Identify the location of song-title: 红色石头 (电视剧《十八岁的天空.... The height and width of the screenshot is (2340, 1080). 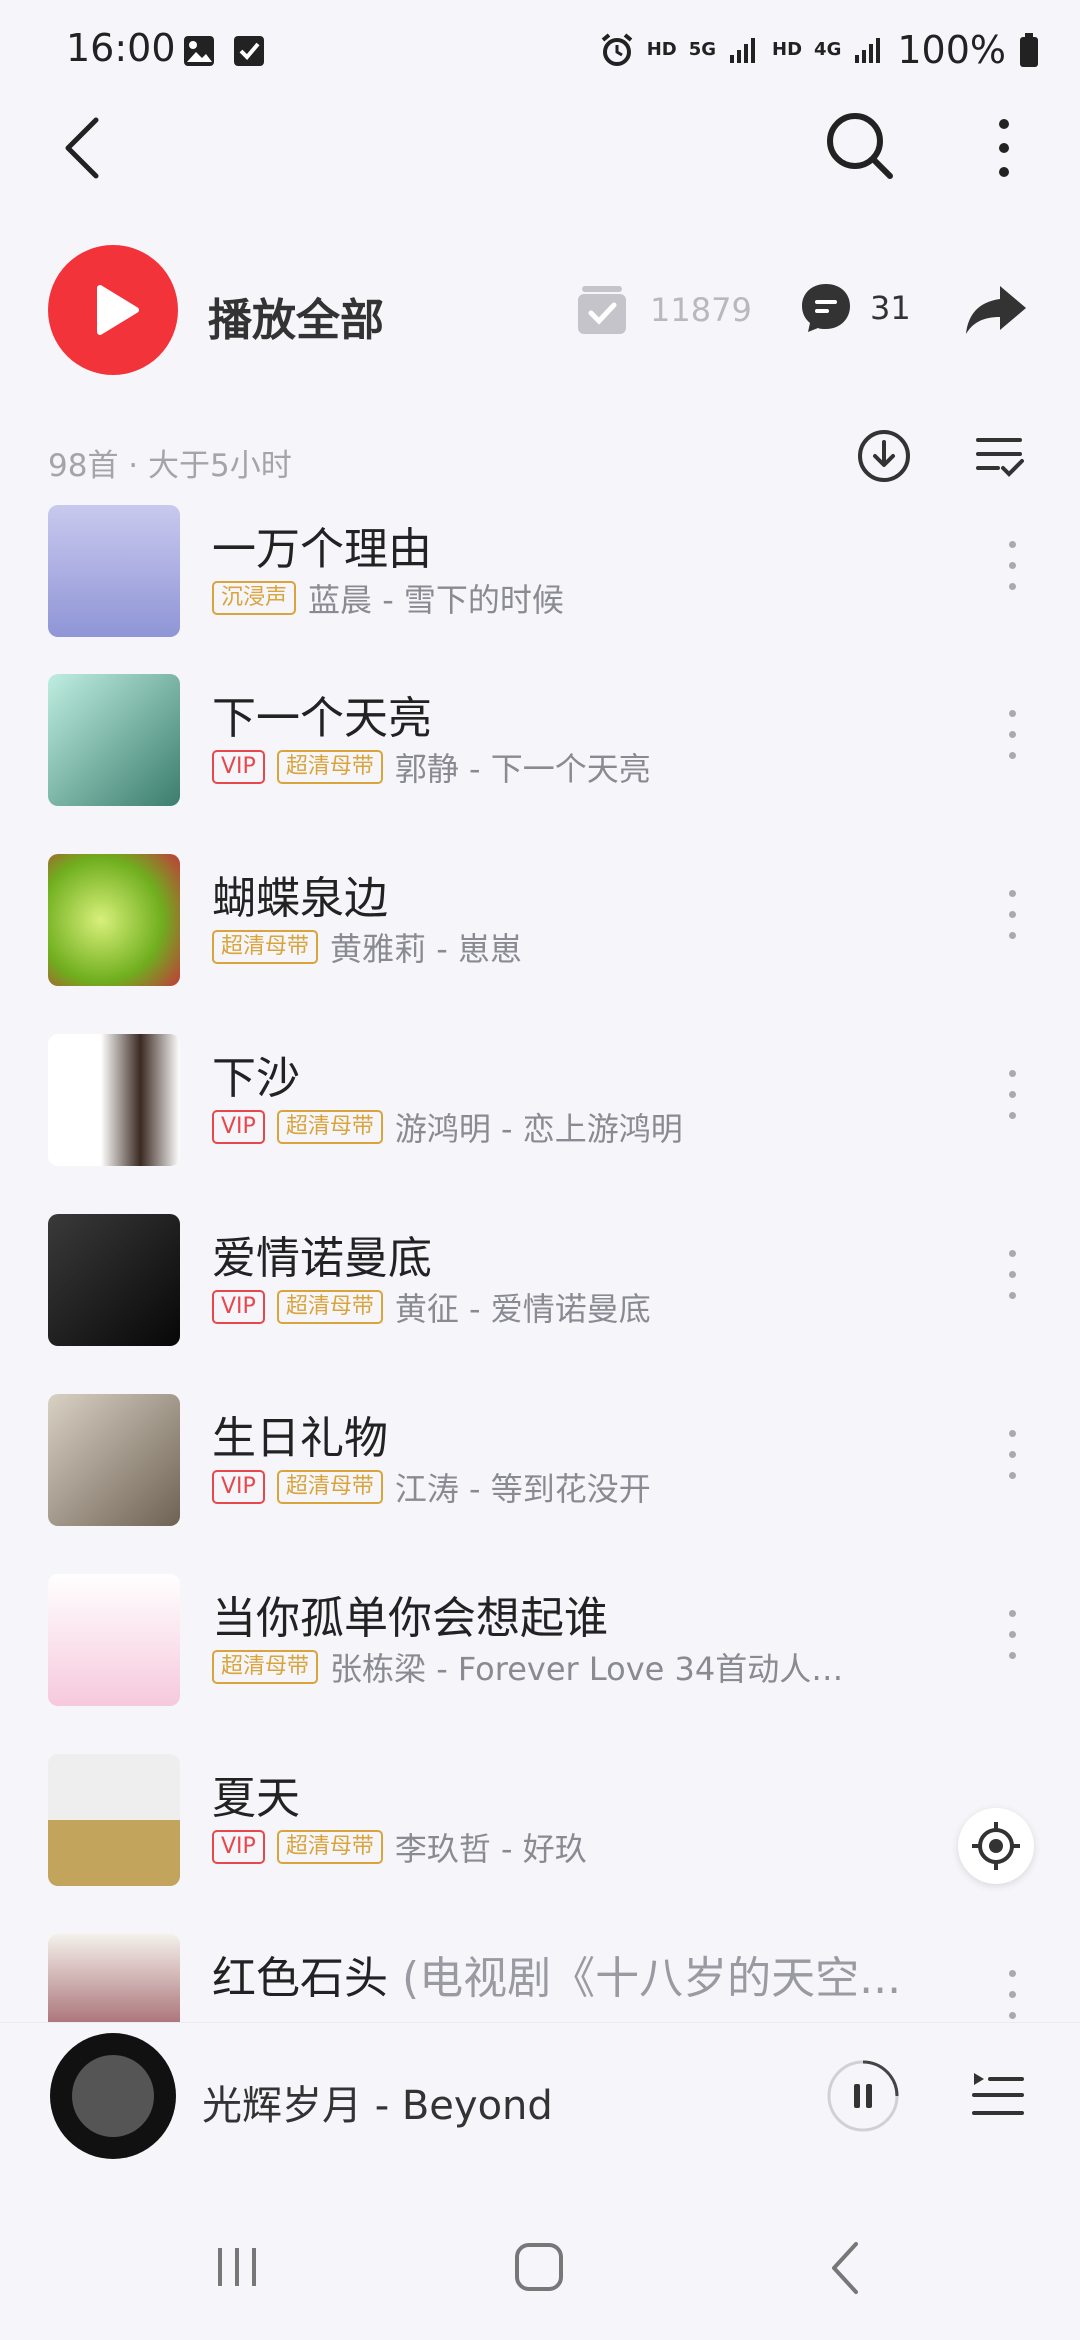
(556, 1974).